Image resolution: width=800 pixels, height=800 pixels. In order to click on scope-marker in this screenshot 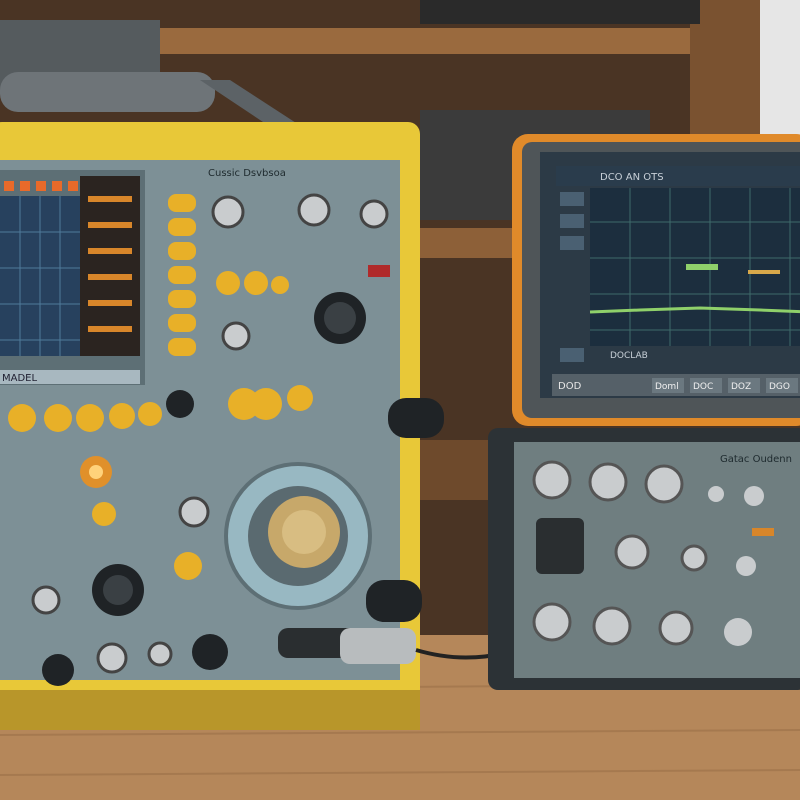, I will do `click(702, 267)`.